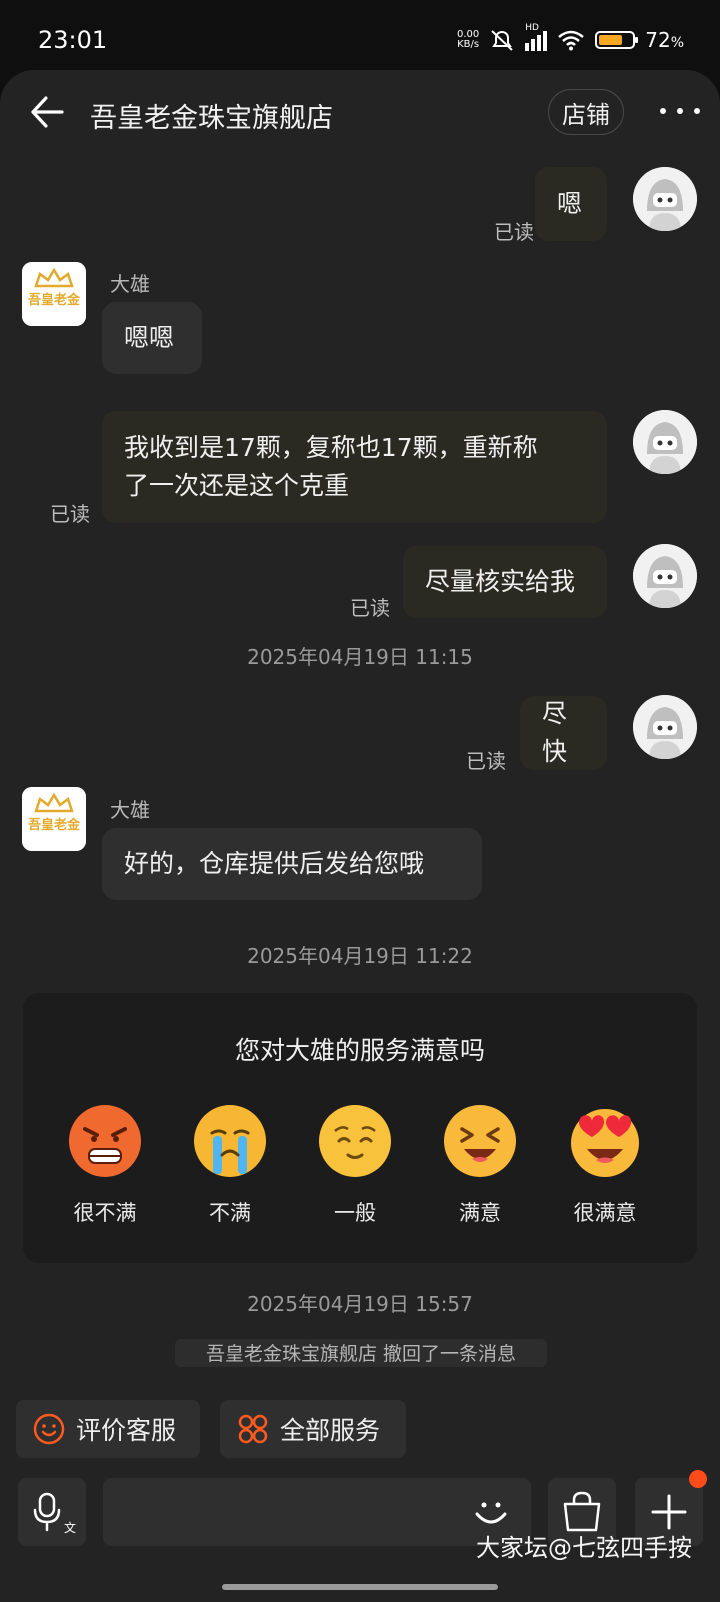 This screenshot has height=1602, width=720. What do you see at coordinates (230, 1141) in the screenshot?
I see `crying-face-icon` at bounding box center [230, 1141].